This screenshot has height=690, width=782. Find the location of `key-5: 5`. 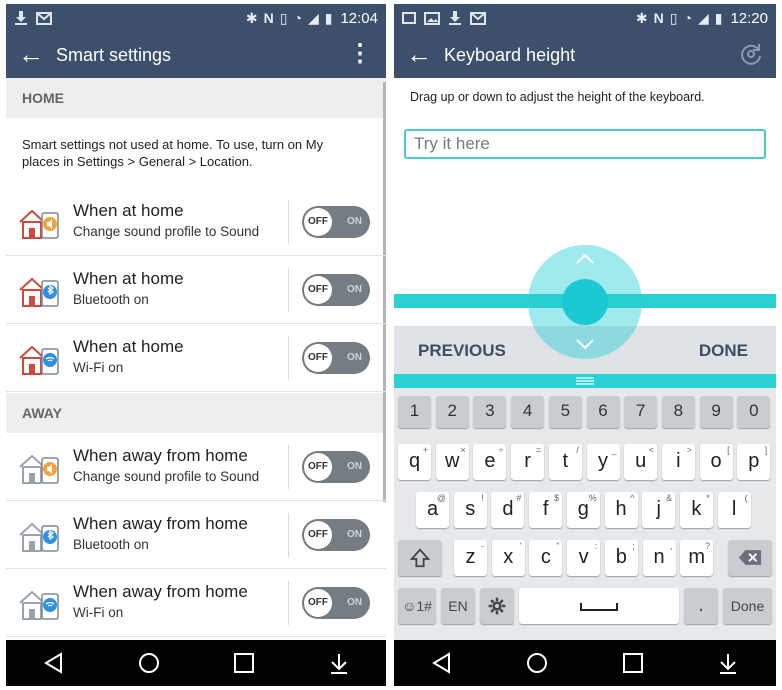

key-5: 5 is located at coordinates (565, 412).